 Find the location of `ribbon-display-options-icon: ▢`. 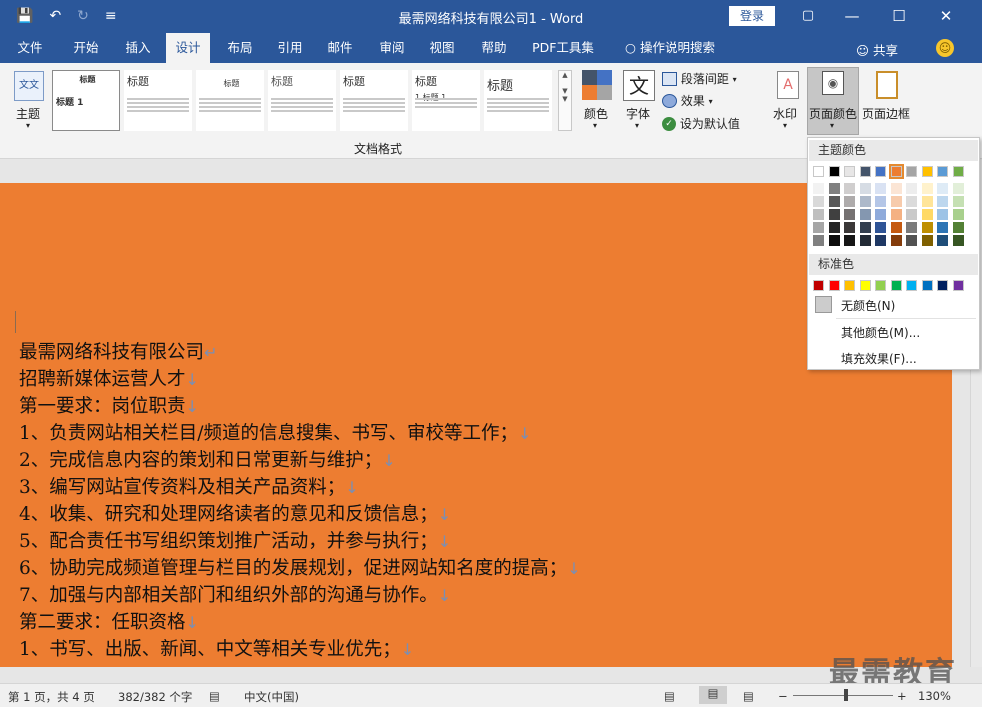

ribbon-display-options-icon: ▢ is located at coordinates (808, 16).